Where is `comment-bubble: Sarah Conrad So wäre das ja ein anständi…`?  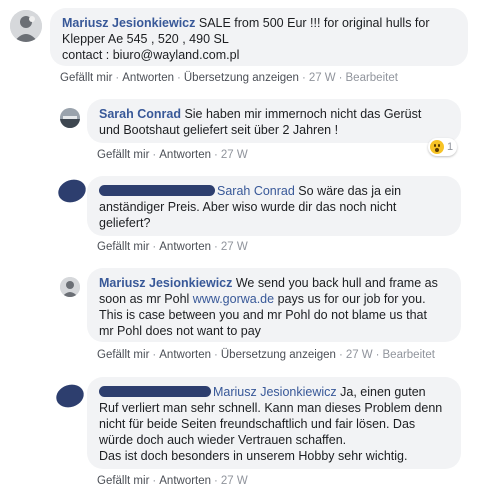
comment-bubble: Sarah Conrad So wäre das ja ein anständi… is located at coordinates (274, 206).